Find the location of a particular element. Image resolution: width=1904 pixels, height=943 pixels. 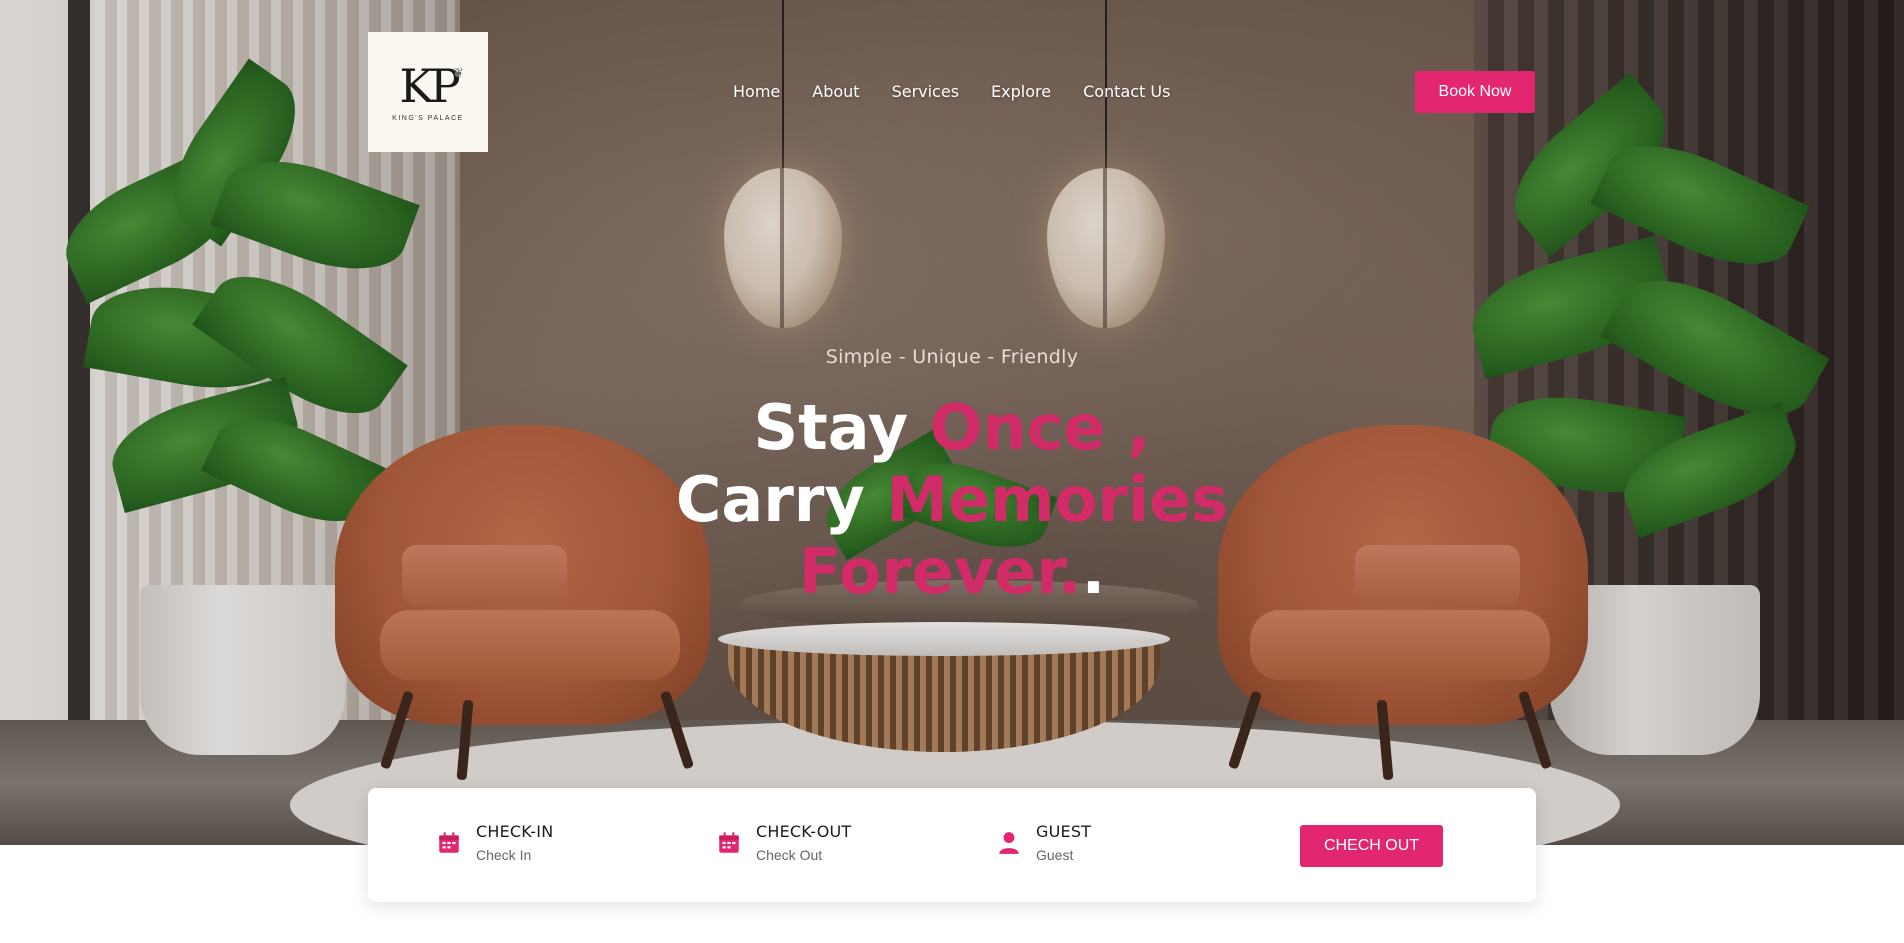

nav-home: Home is located at coordinates (756, 91).